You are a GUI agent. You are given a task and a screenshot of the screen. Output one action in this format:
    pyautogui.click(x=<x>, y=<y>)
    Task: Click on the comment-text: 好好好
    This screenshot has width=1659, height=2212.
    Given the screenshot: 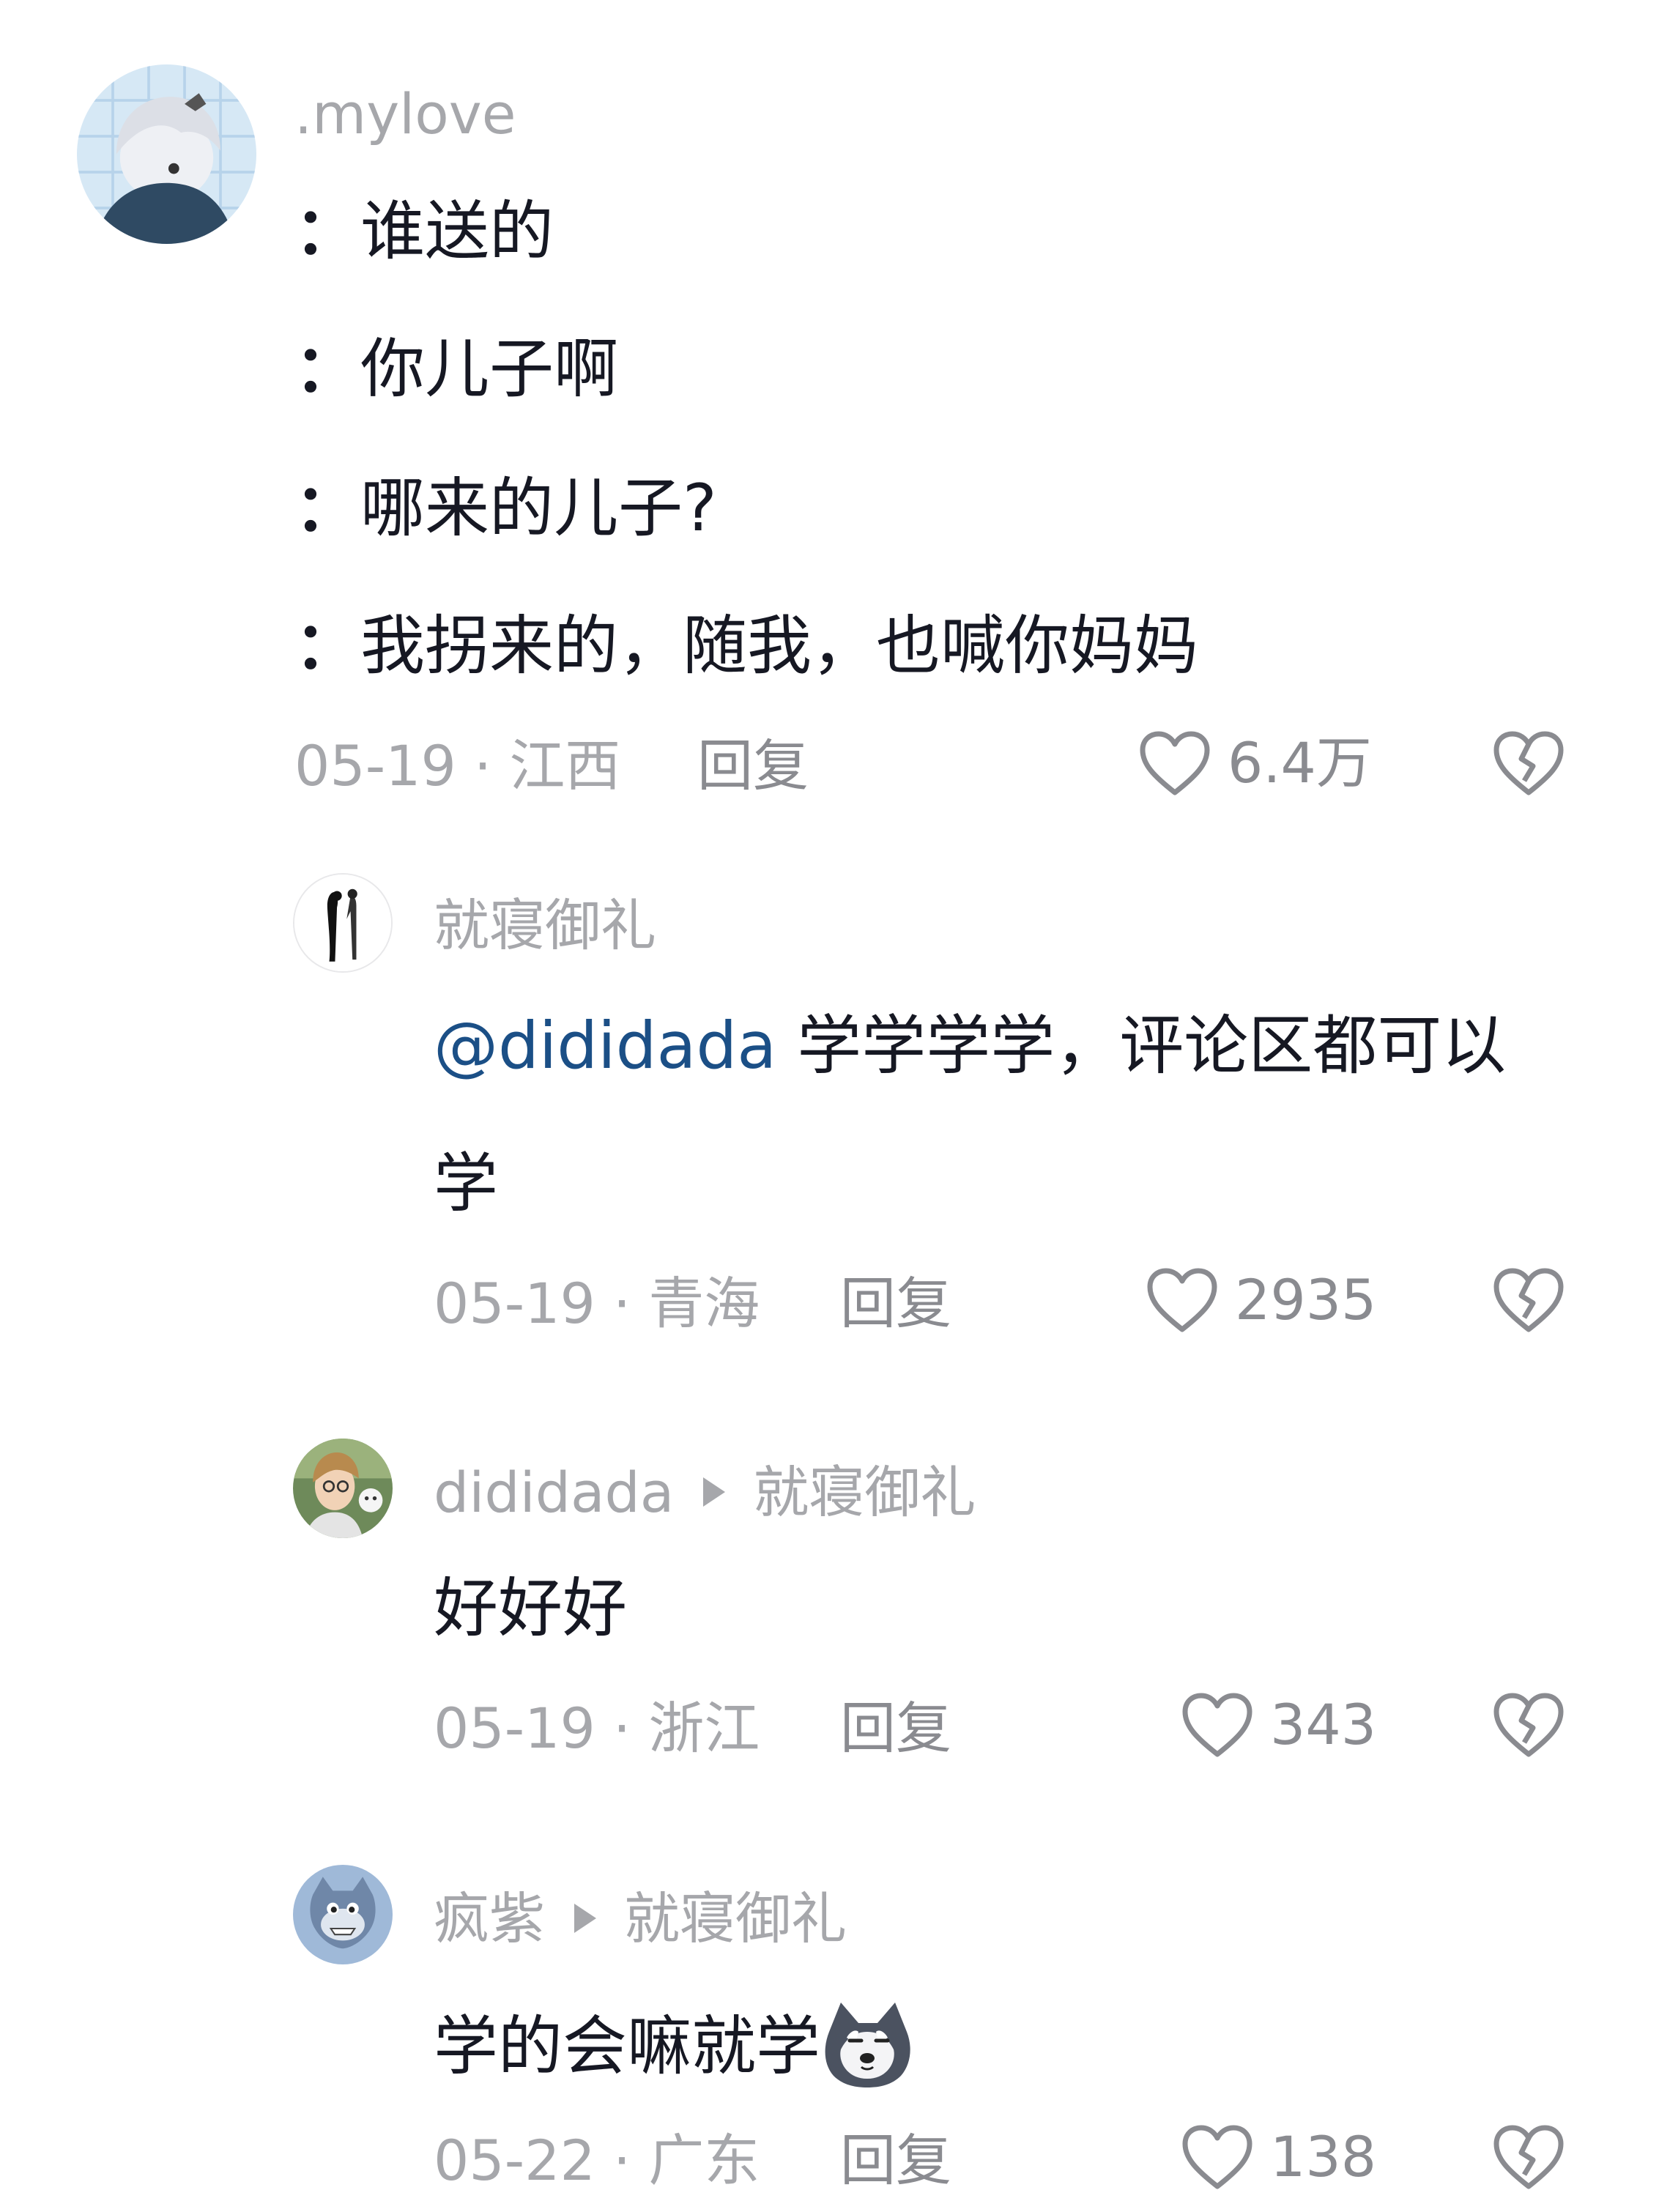 What is the action you would take?
    pyautogui.click(x=531, y=1608)
    